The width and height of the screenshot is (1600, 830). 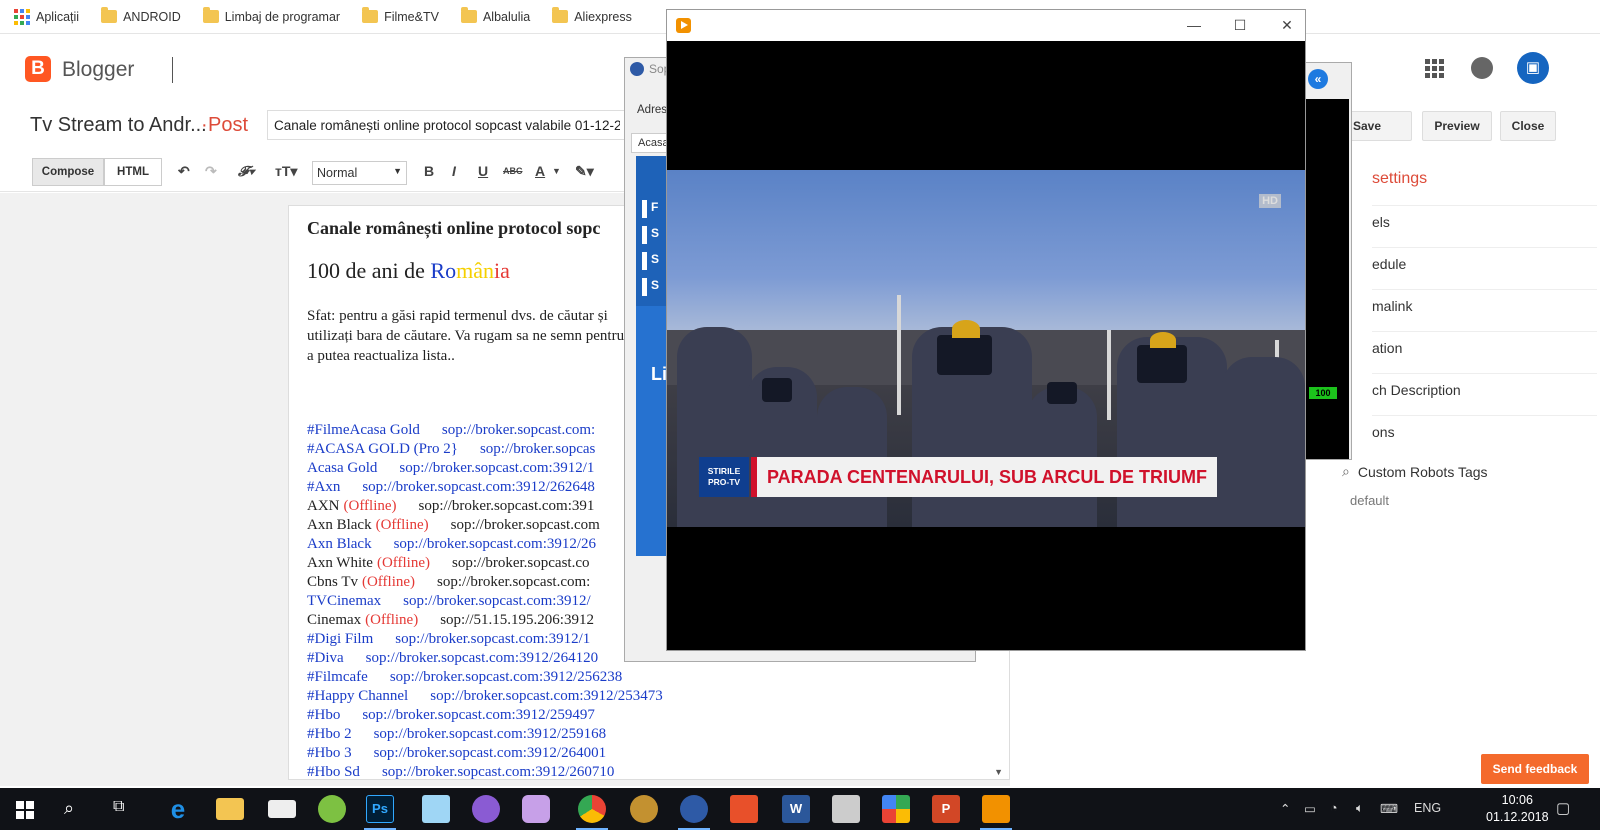 What do you see at coordinates (359, 173) in the screenshot?
I see `paragraph-format-select: Normal ▼` at bounding box center [359, 173].